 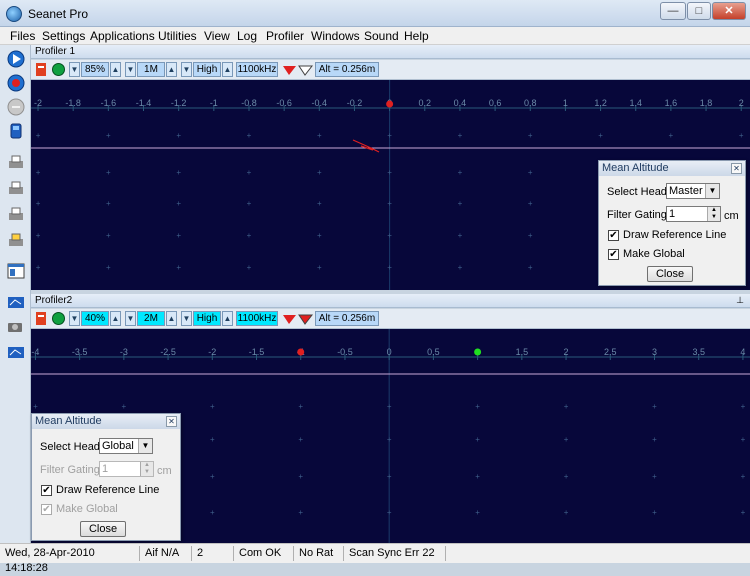 What do you see at coordinates (16, 131) in the screenshot?
I see `sonar-head-icon` at bounding box center [16, 131].